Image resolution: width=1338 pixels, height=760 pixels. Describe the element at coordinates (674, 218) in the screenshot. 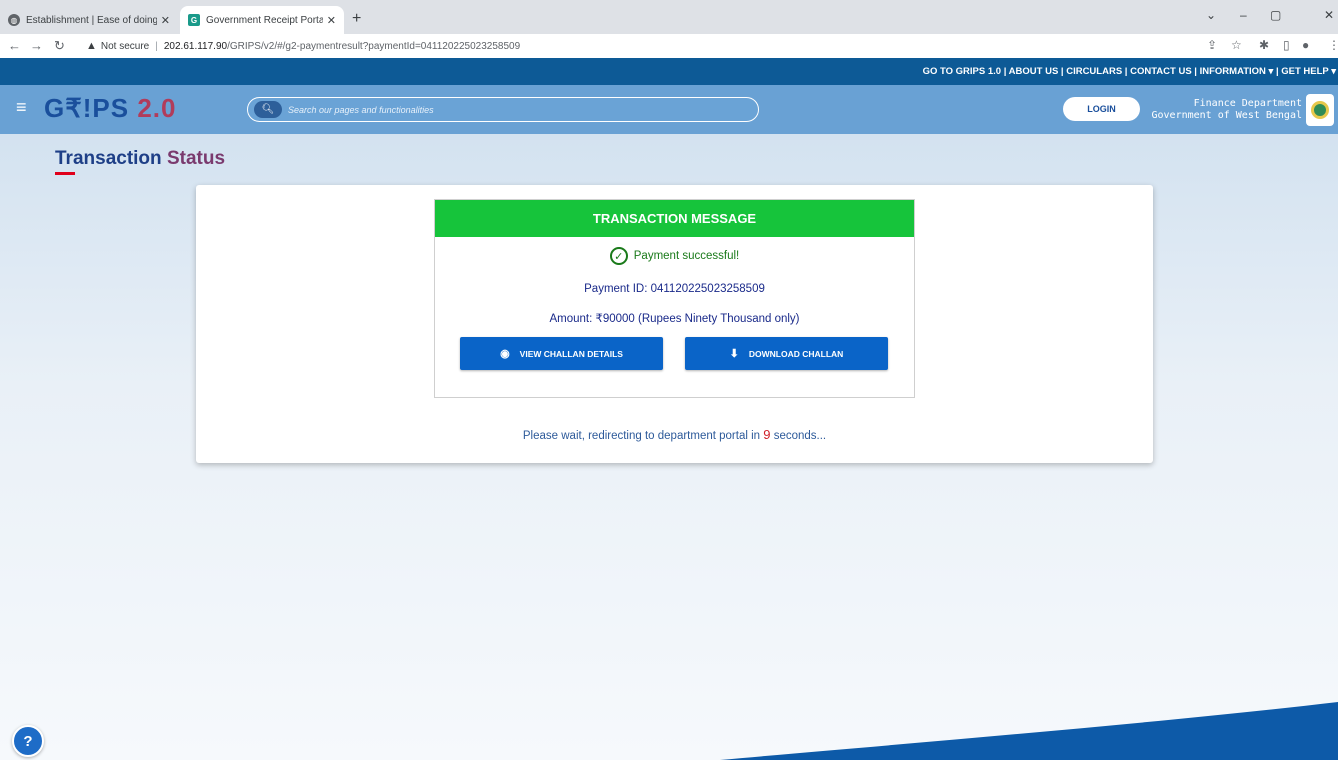

I see `transaction-message-header: TRANSACTION MESSAGE` at that location.